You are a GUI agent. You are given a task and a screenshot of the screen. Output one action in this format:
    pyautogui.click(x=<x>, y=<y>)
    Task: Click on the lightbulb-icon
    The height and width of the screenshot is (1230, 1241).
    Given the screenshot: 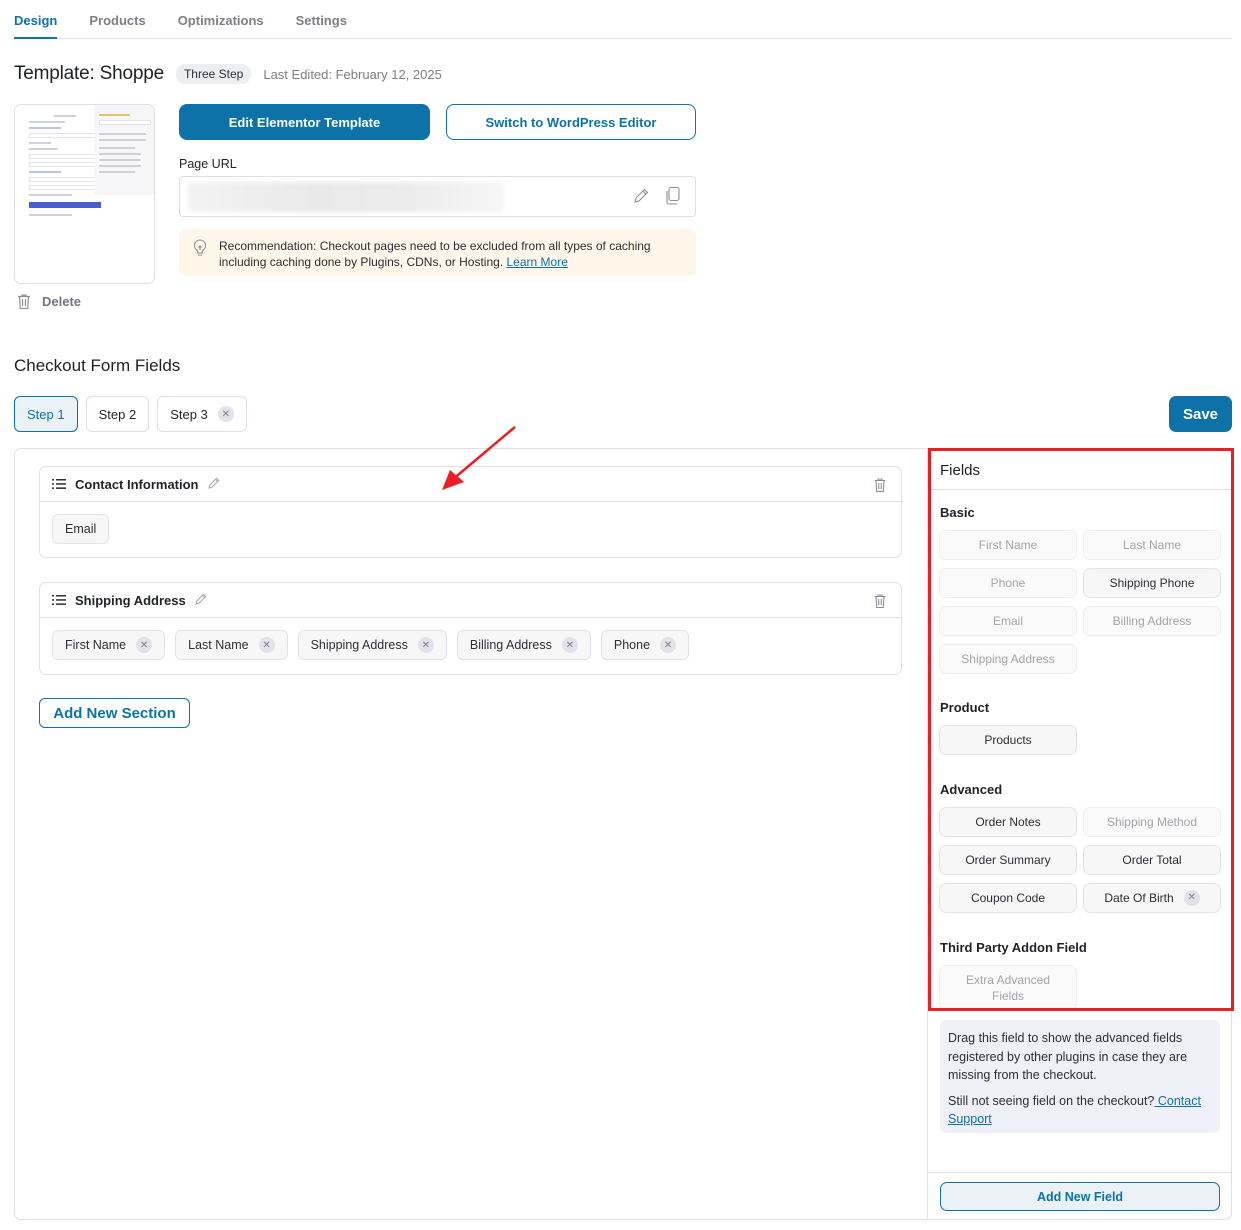 What is the action you would take?
    pyautogui.click(x=200, y=249)
    